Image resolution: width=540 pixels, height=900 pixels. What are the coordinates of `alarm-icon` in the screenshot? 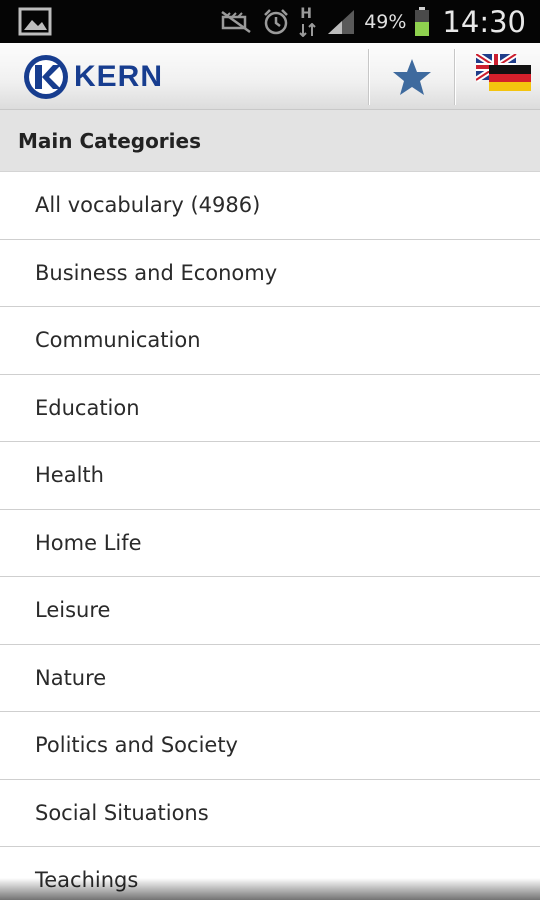 It's located at (276, 22).